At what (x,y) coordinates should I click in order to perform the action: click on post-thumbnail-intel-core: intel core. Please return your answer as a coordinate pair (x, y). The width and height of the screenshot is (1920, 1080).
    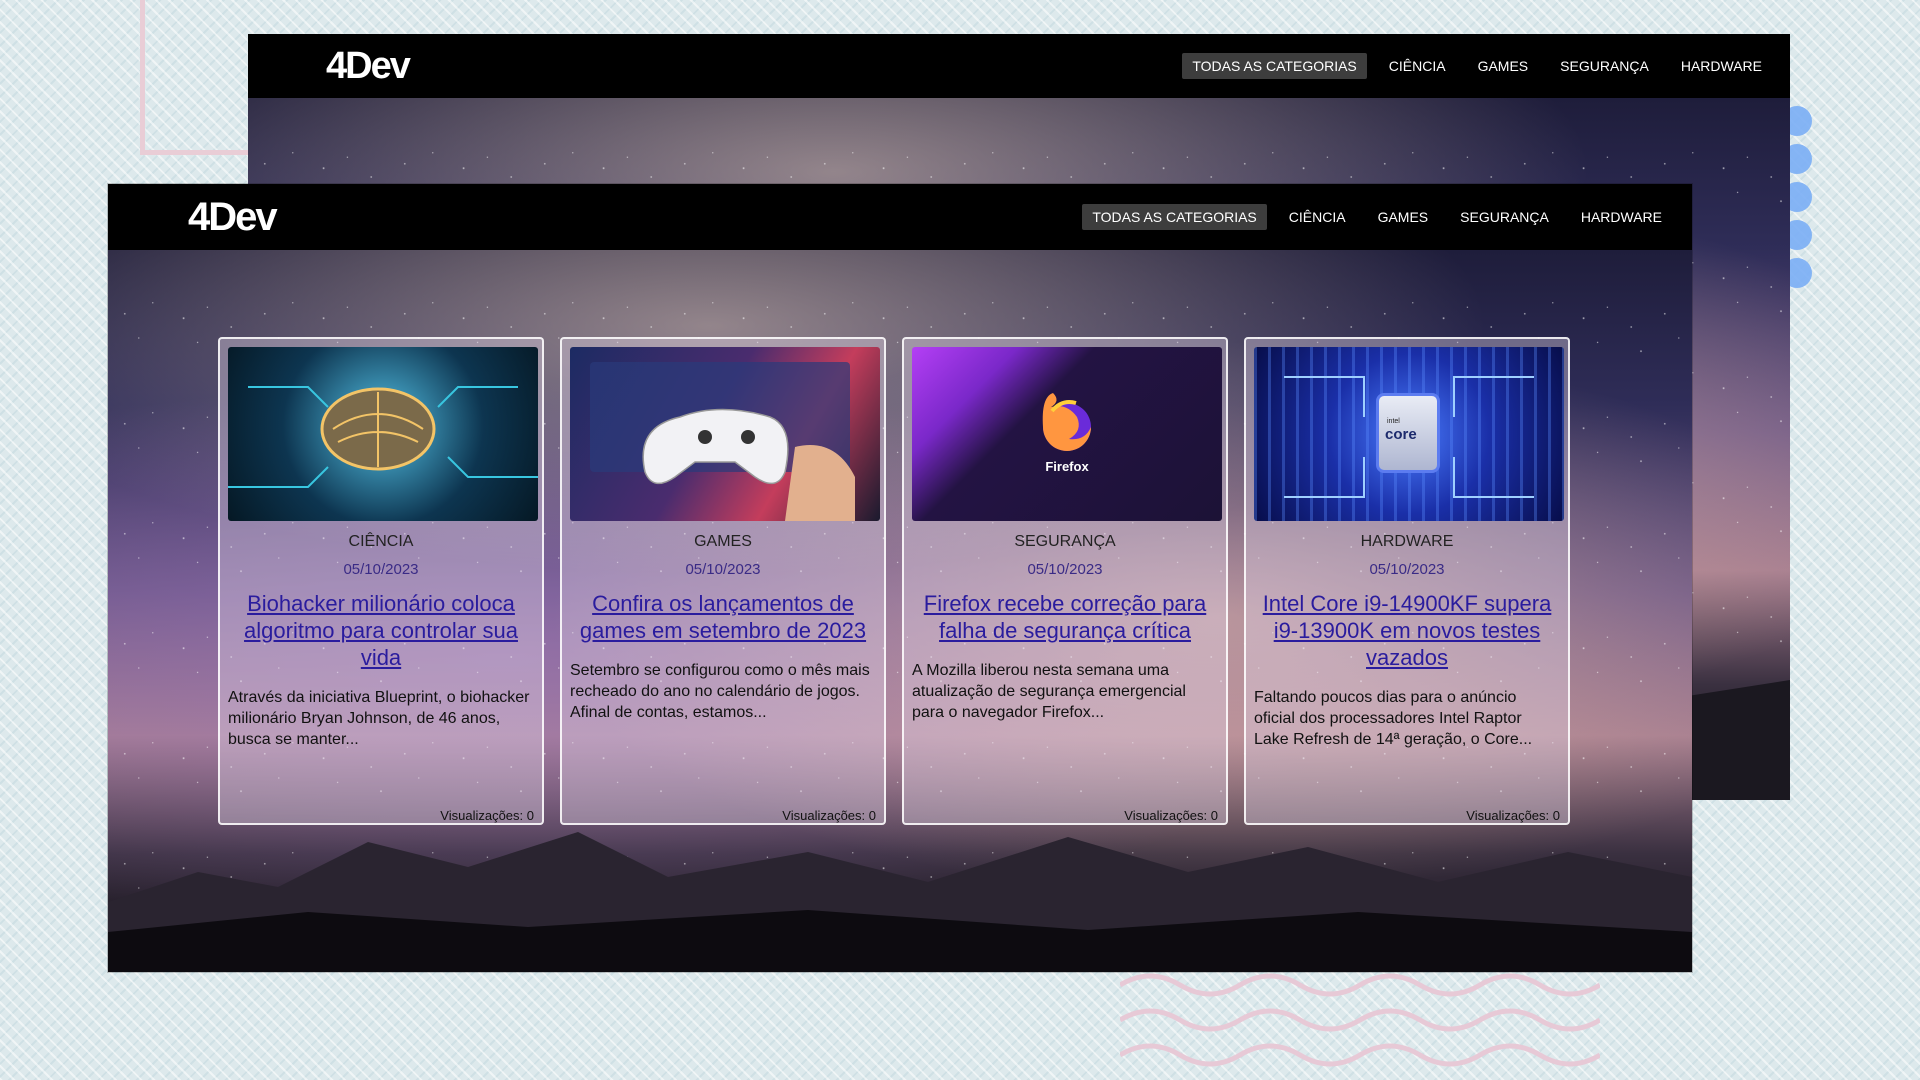
    Looking at the image, I should click on (1409, 434).